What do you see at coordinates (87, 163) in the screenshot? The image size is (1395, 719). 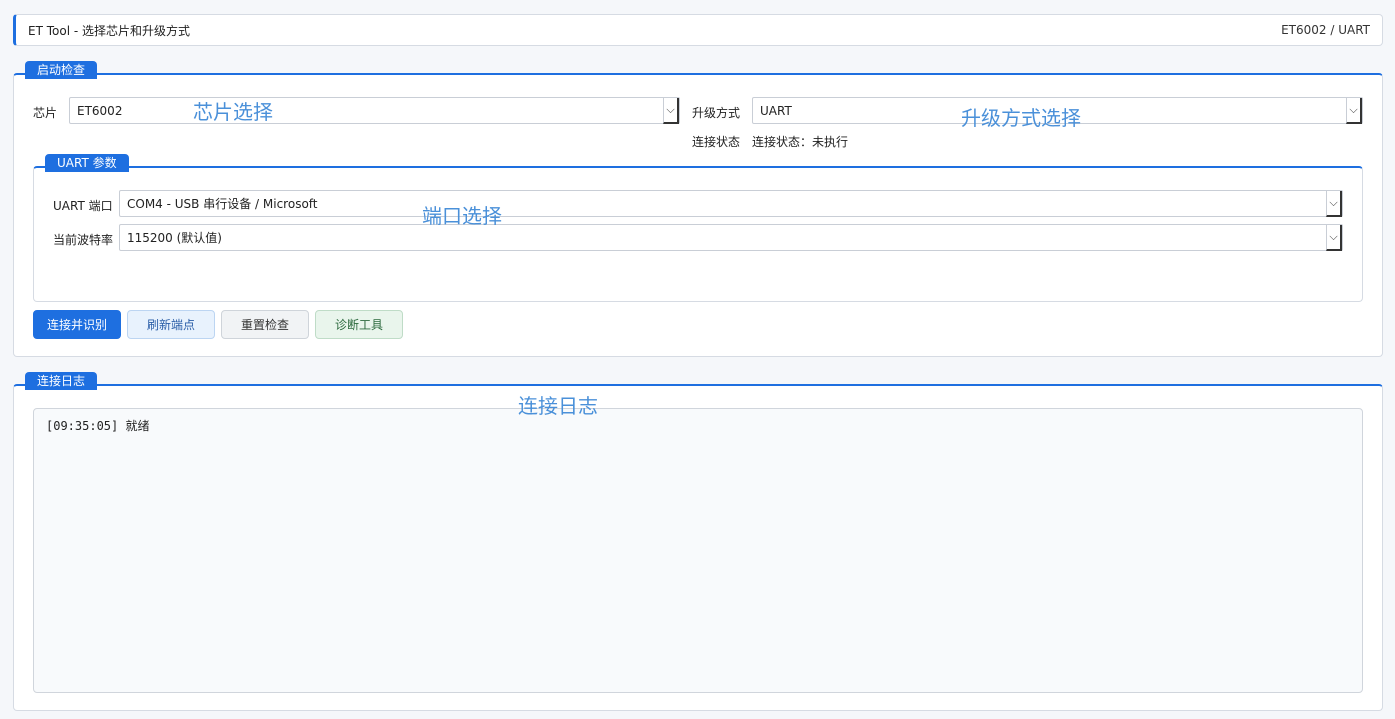 I see `uart-params-tab: UART 参数` at bounding box center [87, 163].